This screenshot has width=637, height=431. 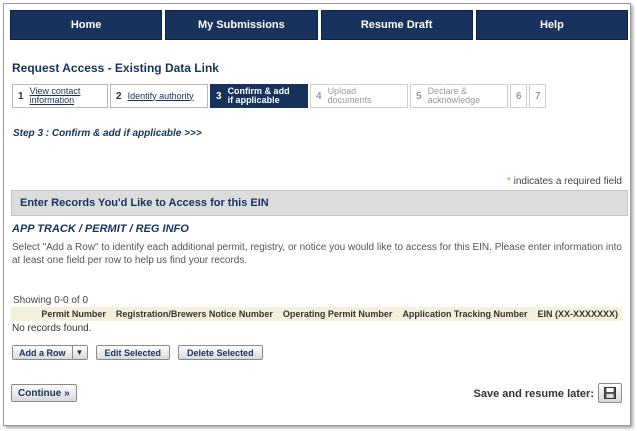 I want to click on column-ein: EIN (XX-XXXXXXX), so click(x=577, y=314).